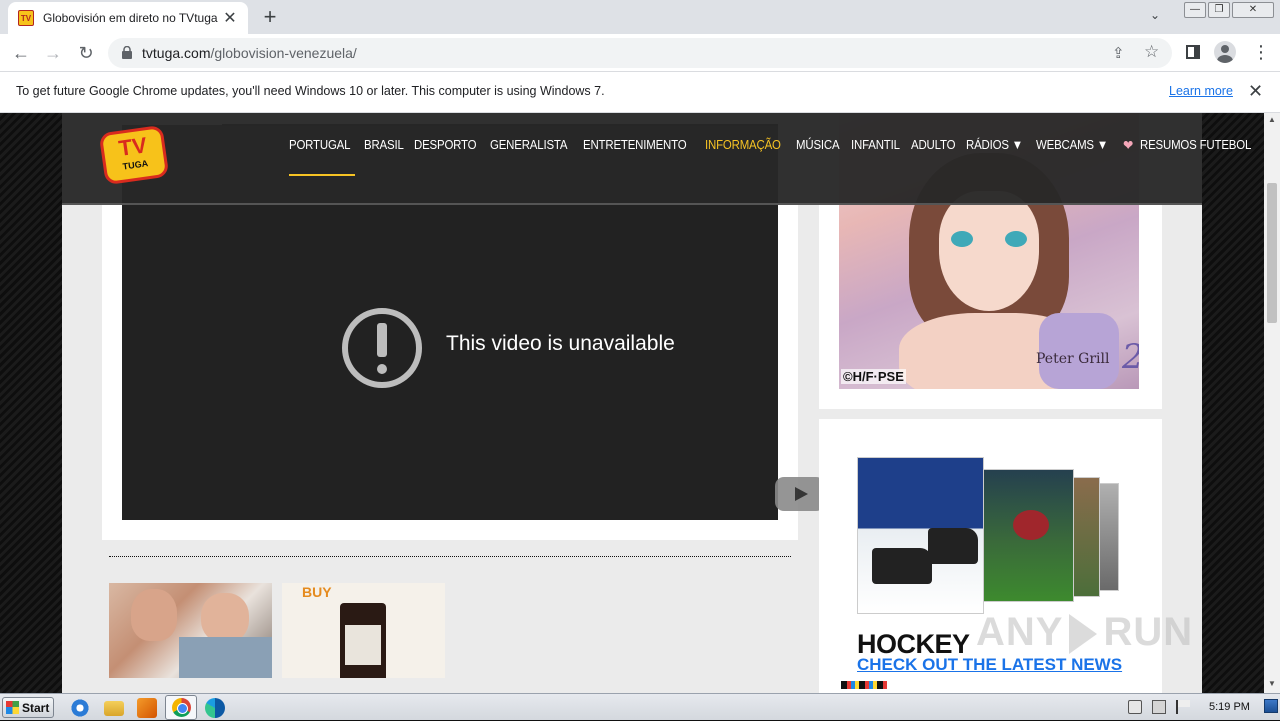 This screenshot has height=721, width=1280. I want to click on nav-webcams: WEBCAMS ▼, so click(1072, 145).